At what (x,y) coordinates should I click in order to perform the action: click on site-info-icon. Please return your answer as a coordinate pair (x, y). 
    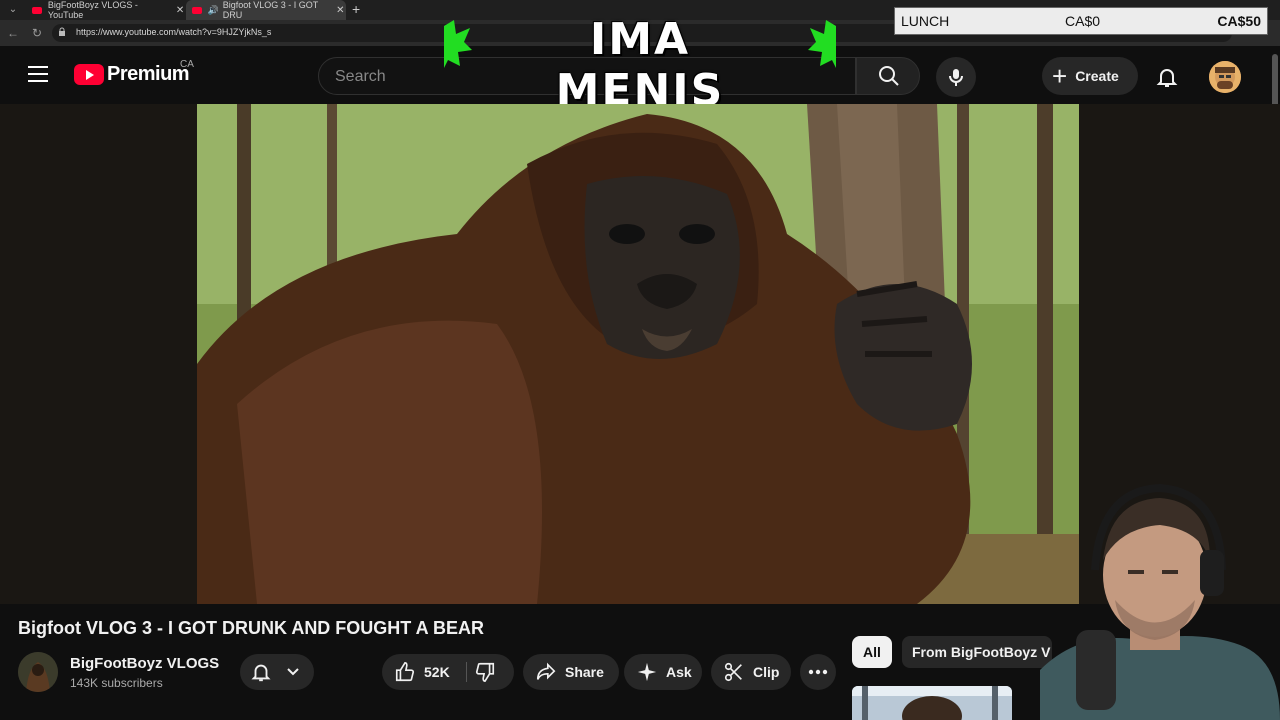
    Looking at the image, I should click on (62, 32).